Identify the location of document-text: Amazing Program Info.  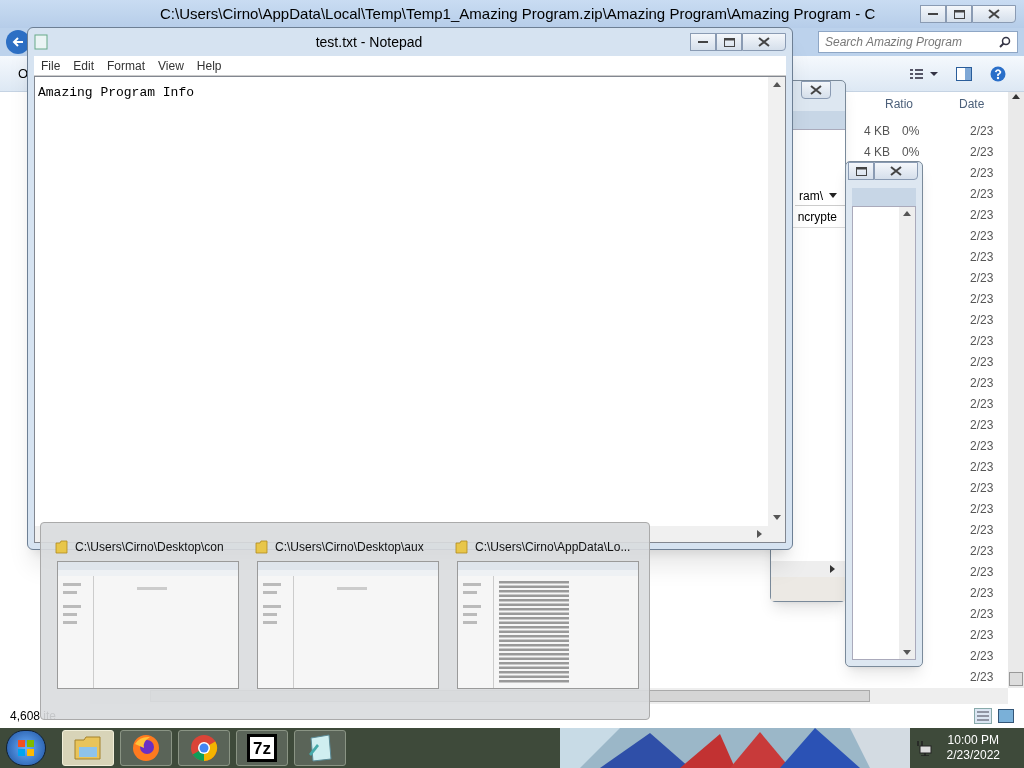
(116, 92).